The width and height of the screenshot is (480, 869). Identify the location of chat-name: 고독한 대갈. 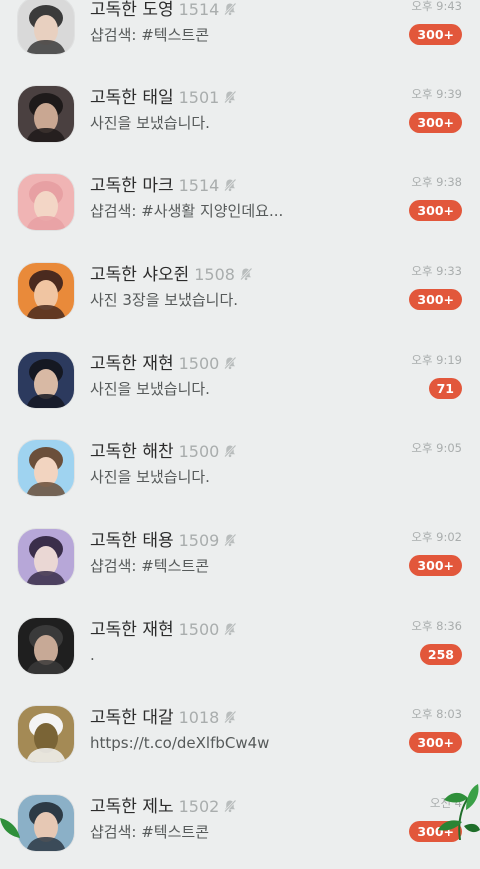
(132, 718).